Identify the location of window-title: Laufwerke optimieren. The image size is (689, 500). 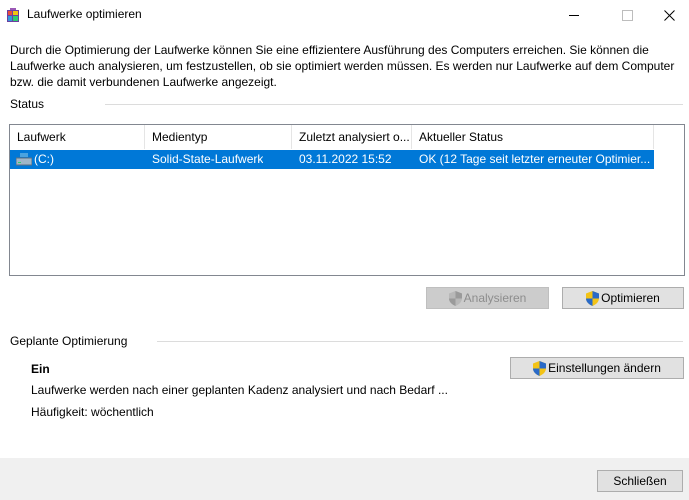
(84, 14).